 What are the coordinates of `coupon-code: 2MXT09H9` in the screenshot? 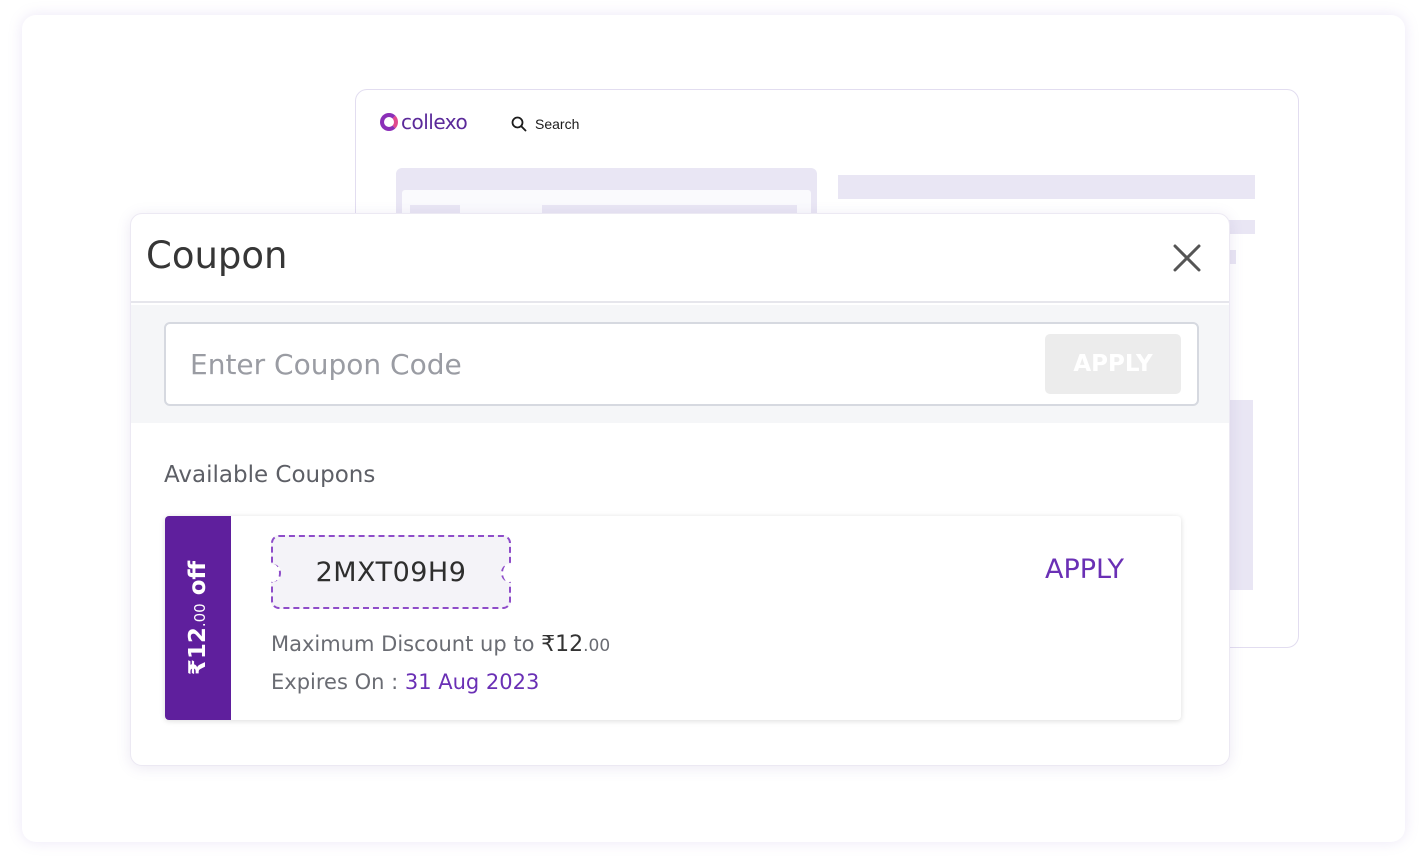 It's located at (391, 572).